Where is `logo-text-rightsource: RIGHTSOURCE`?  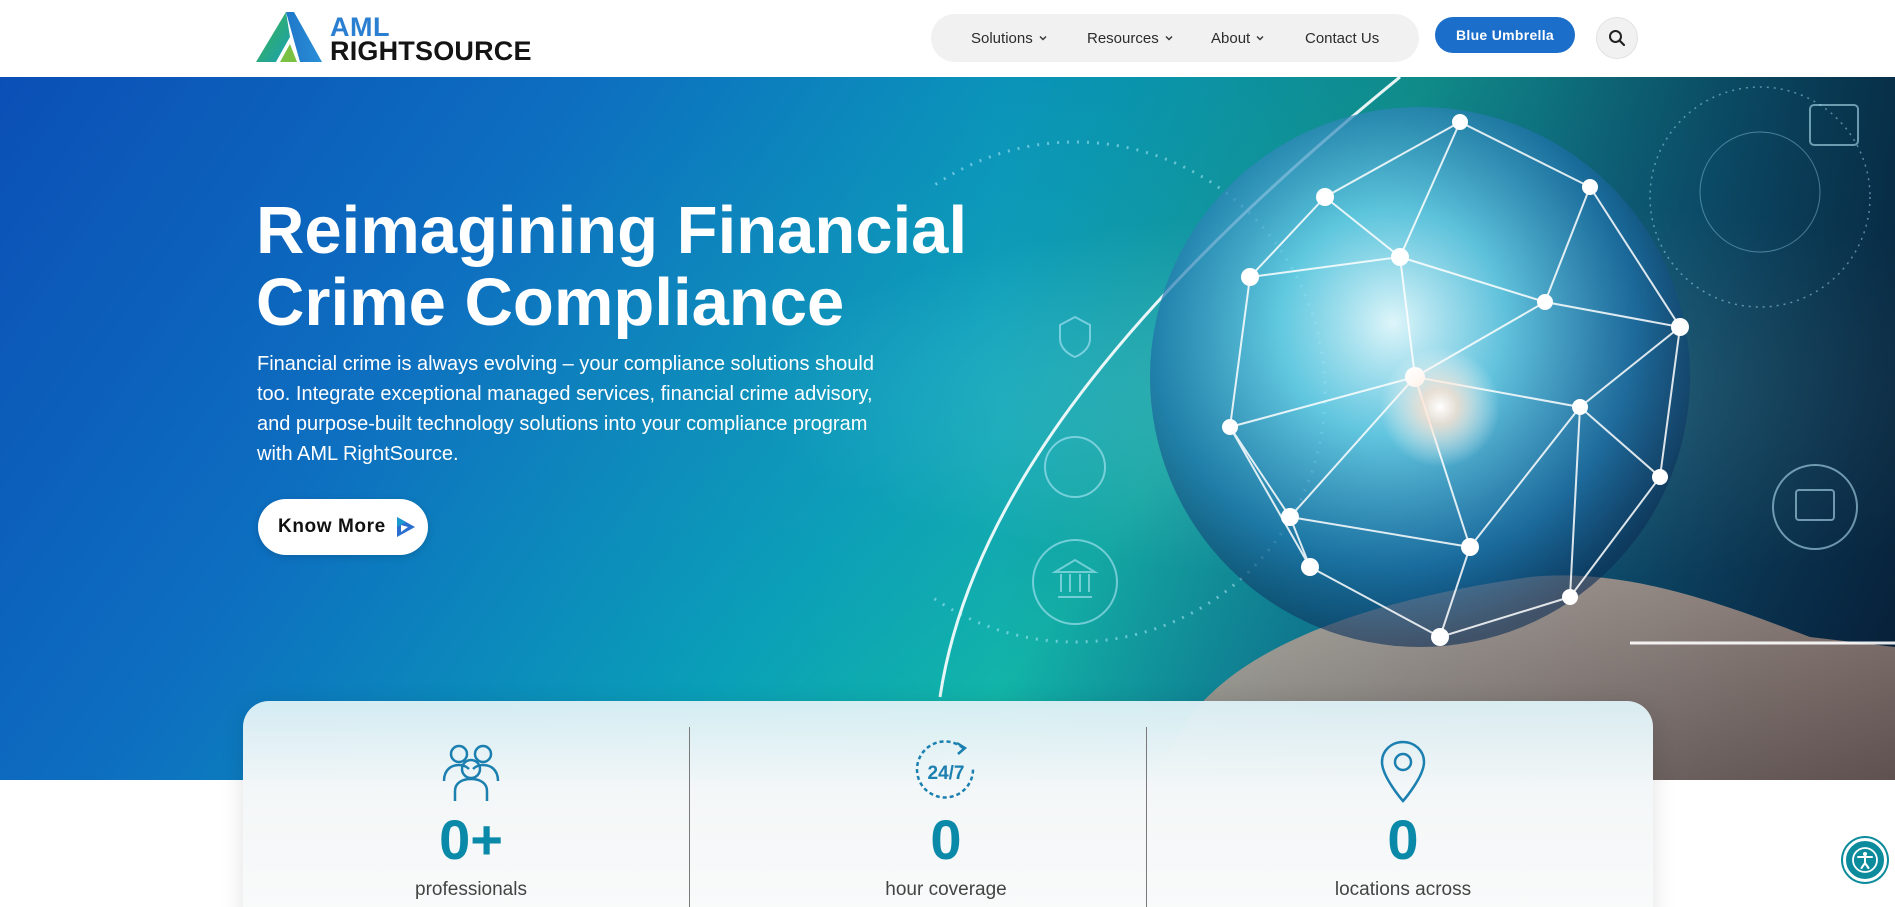
logo-text-rightsource: RIGHTSOURCE is located at coordinates (431, 51).